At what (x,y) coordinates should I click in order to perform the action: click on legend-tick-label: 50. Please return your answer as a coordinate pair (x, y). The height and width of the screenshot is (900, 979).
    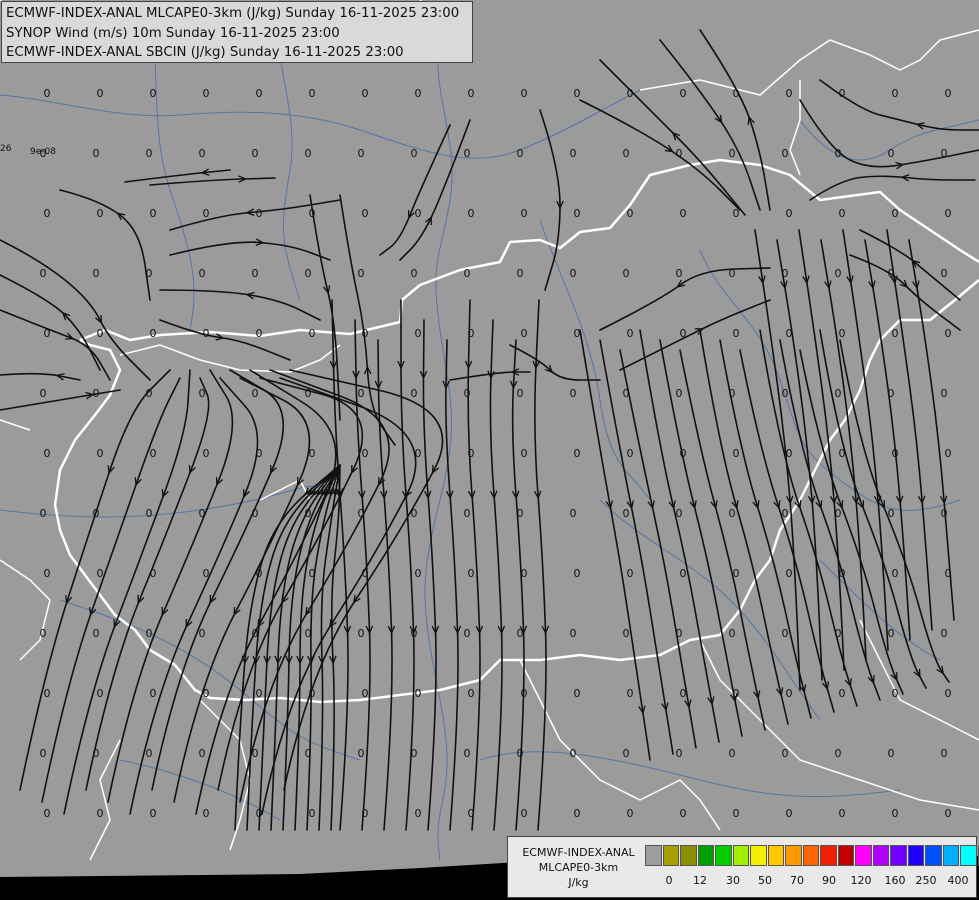
    Looking at the image, I should click on (765, 880).